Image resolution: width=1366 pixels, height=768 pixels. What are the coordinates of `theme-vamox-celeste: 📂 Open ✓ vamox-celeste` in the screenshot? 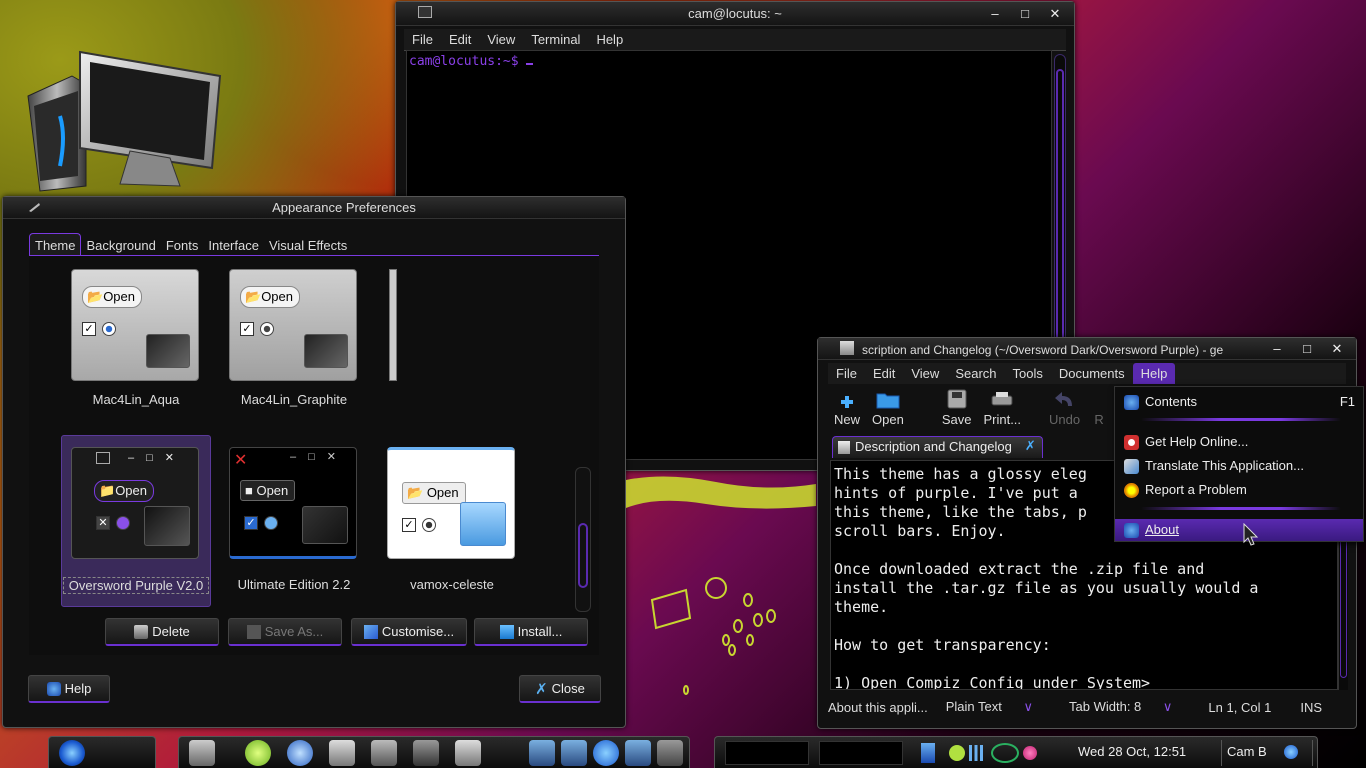 It's located at (452, 529).